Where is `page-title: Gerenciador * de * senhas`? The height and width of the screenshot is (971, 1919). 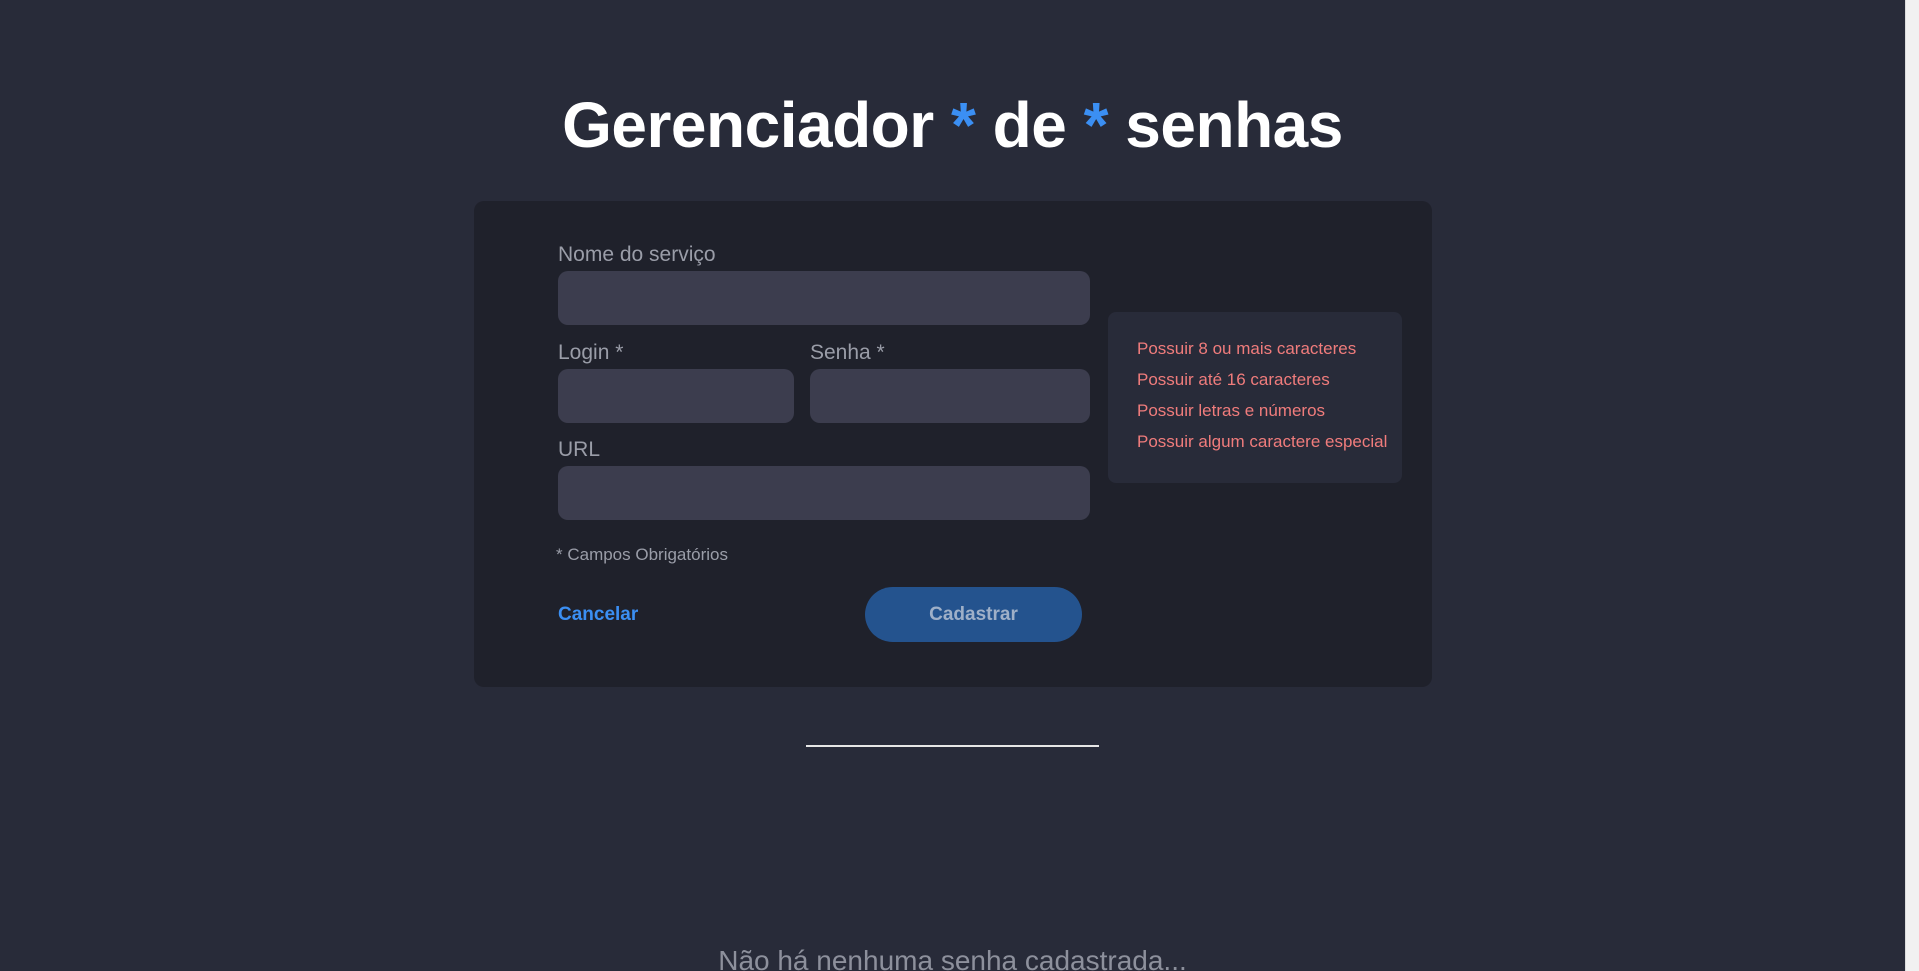
page-title: Gerenciador * de * senhas is located at coordinates (952, 125).